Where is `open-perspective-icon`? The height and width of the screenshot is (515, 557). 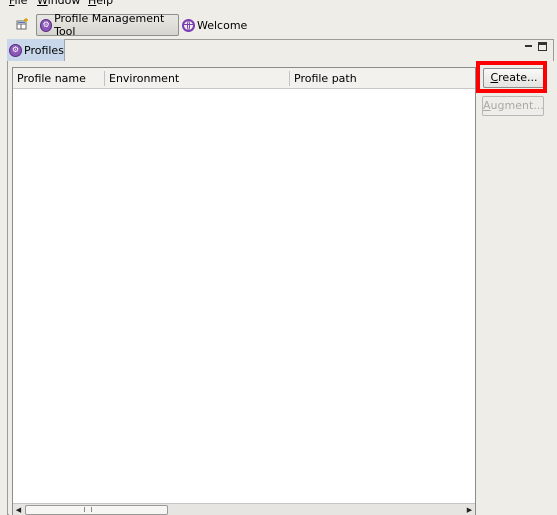
open-perspective-icon is located at coordinates (22, 24).